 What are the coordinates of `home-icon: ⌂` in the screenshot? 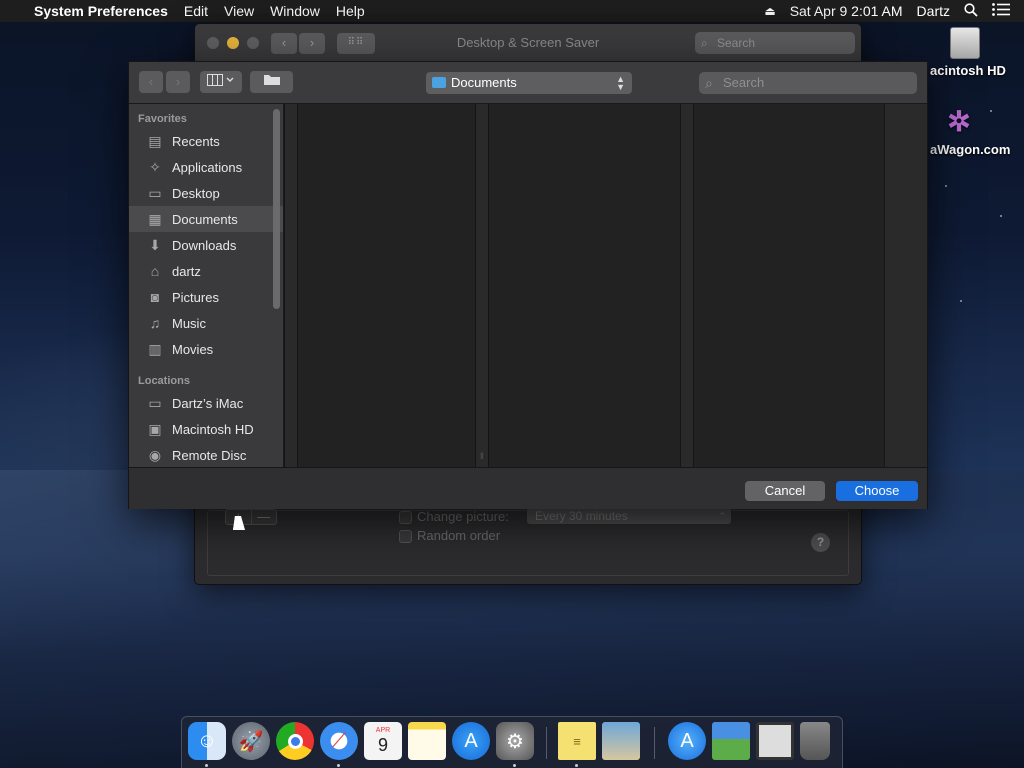 It's located at (155, 271).